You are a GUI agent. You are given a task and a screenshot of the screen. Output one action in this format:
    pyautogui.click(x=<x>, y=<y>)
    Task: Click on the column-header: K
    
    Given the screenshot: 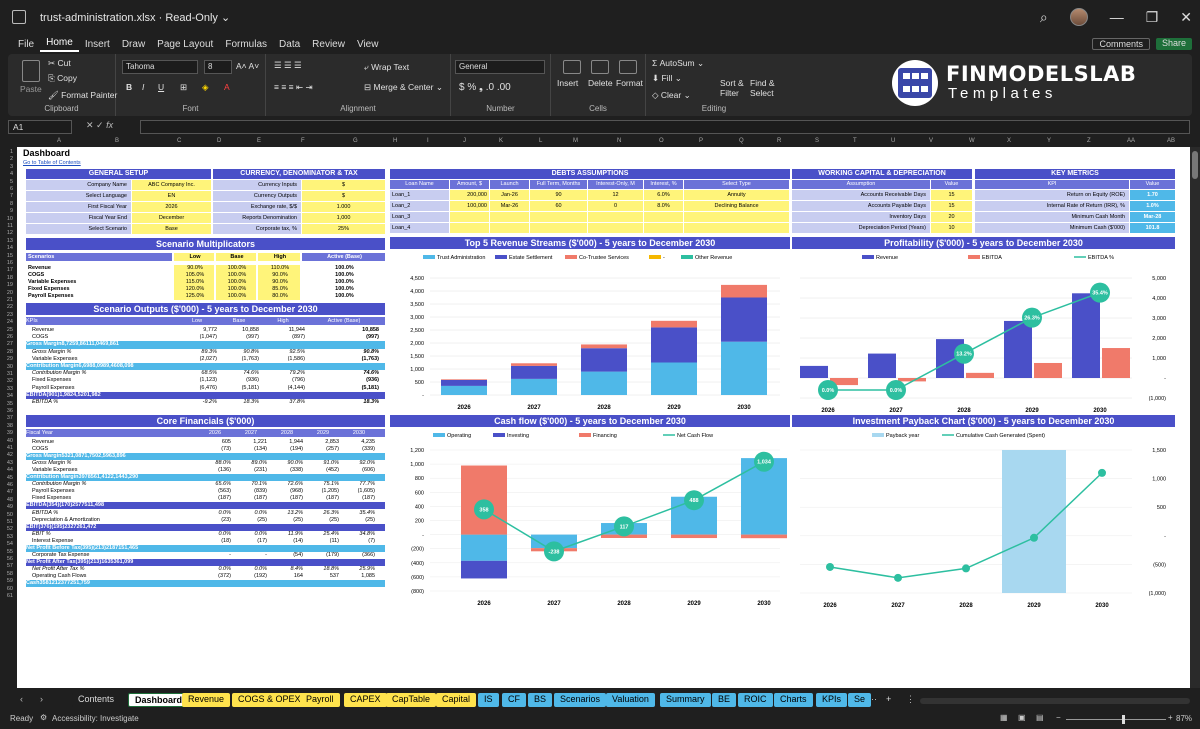 What is the action you would take?
    pyautogui.click(x=501, y=141)
    